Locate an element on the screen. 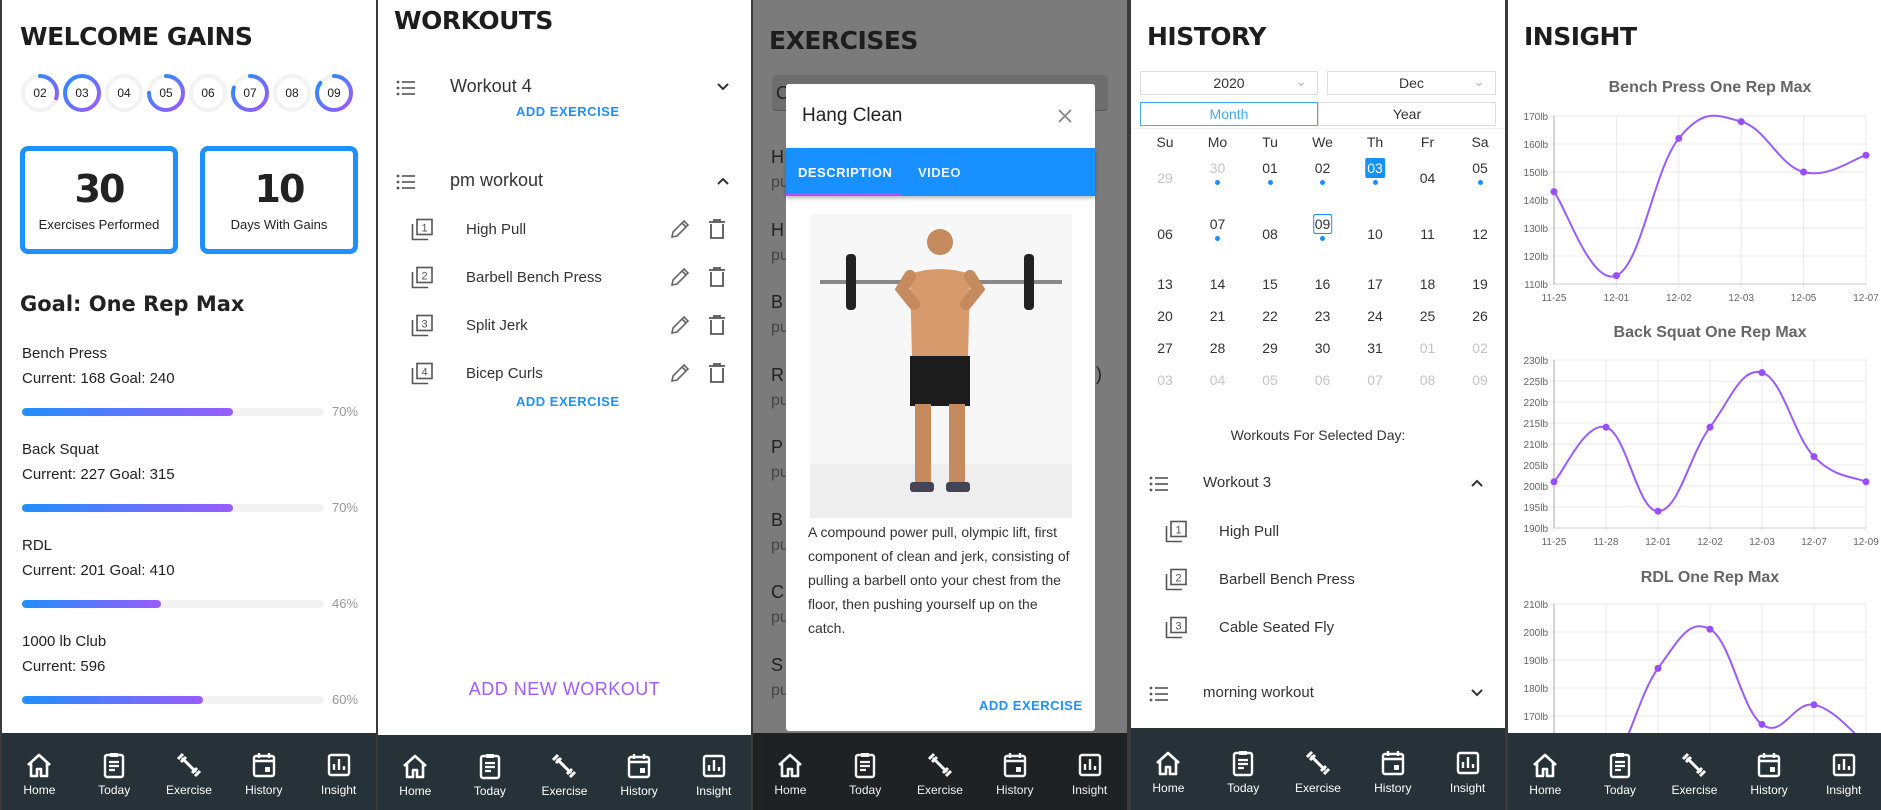 This screenshot has width=1881, height=810. calendar-day: 21 is located at coordinates (1218, 316).